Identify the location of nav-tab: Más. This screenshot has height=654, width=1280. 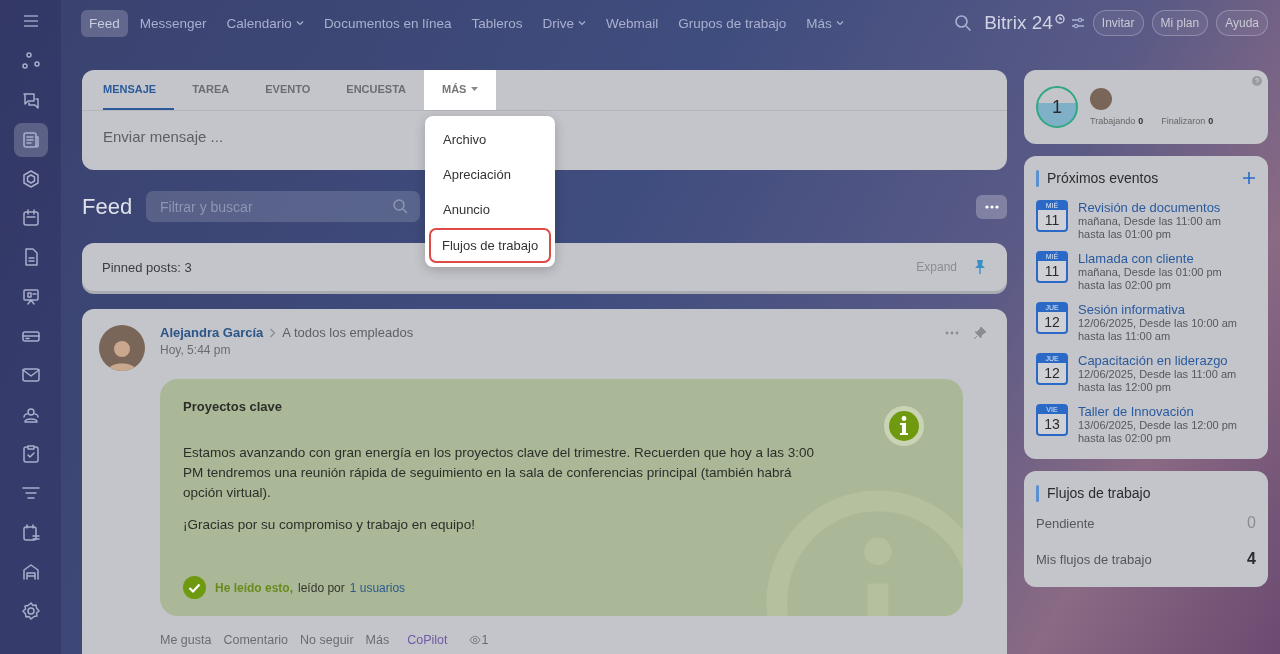
(825, 23).